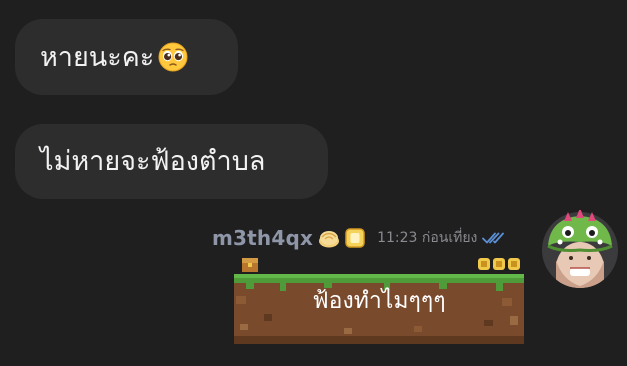 The width and height of the screenshot is (627, 366). Describe the element at coordinates (493, 238) in the screenshot. I see `double-check-read-icon` at that location.